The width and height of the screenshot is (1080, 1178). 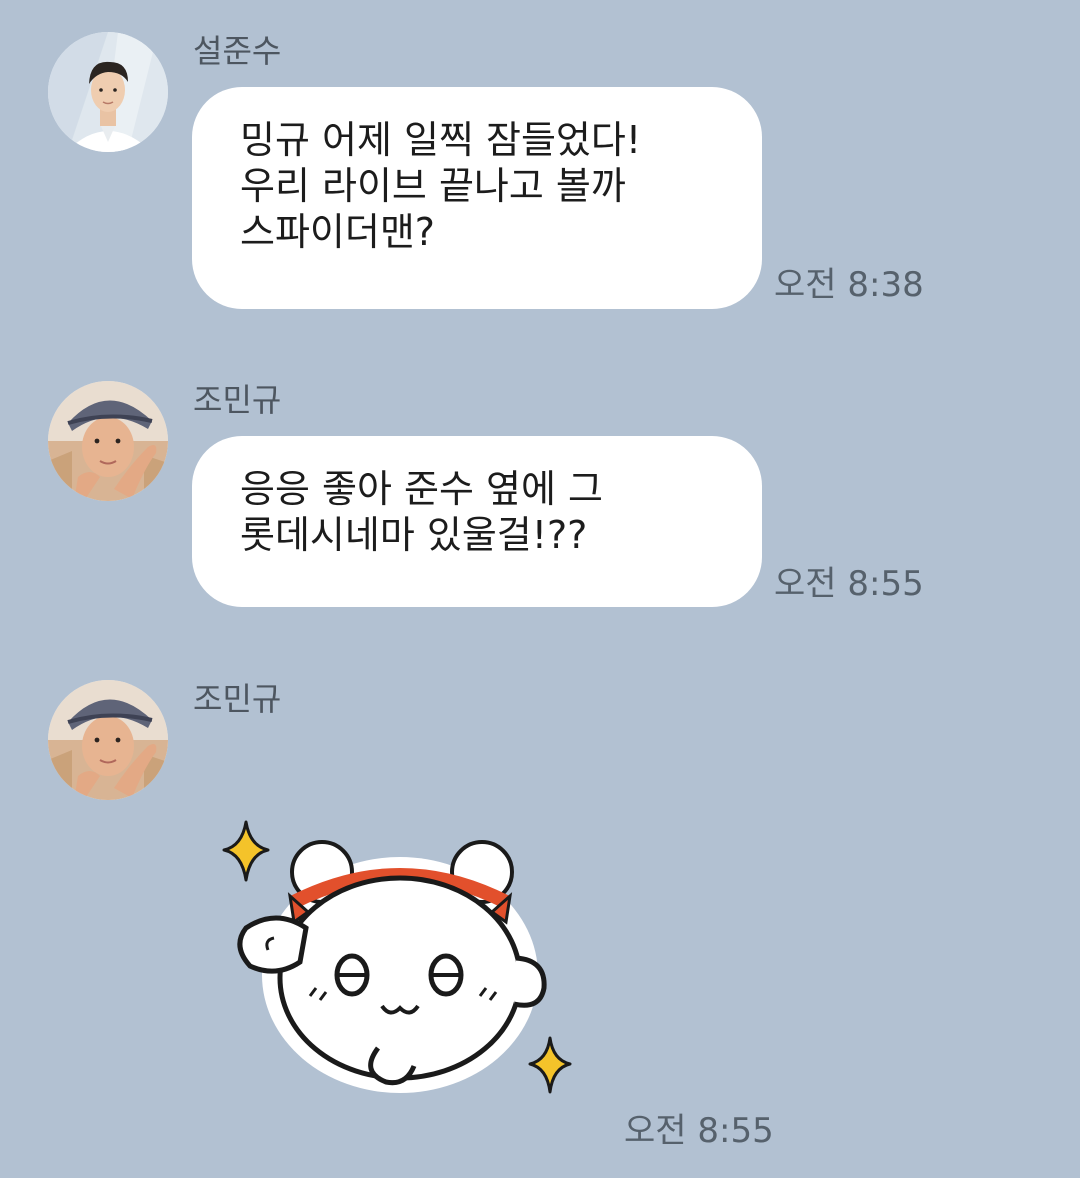 I want to click on avatar-seol-junsu, so click(x=108, y=92).